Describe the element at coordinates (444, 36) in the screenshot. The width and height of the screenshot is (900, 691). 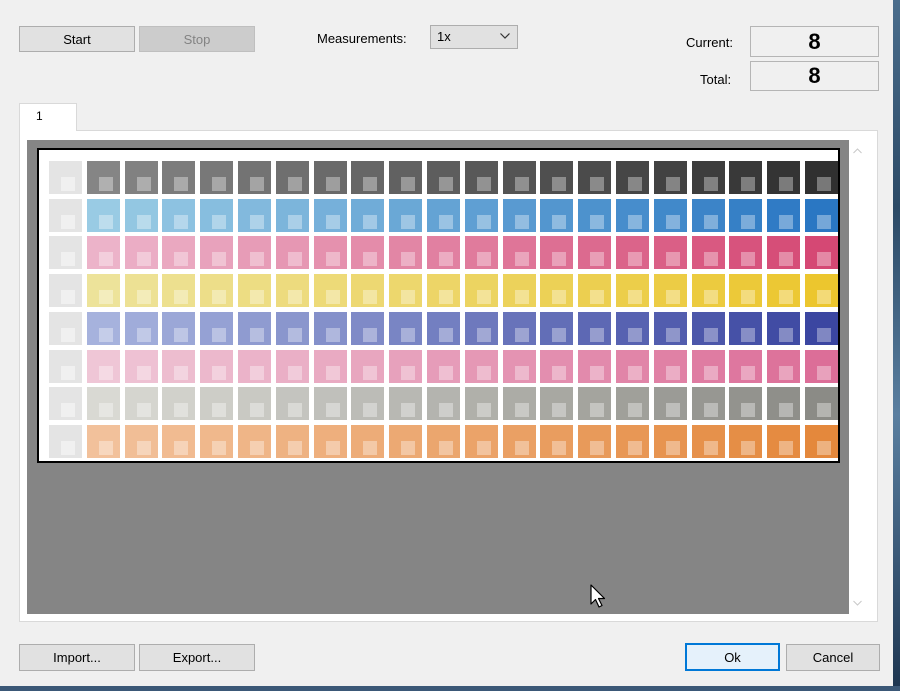
I see `measurements-value: 1x` at that location.